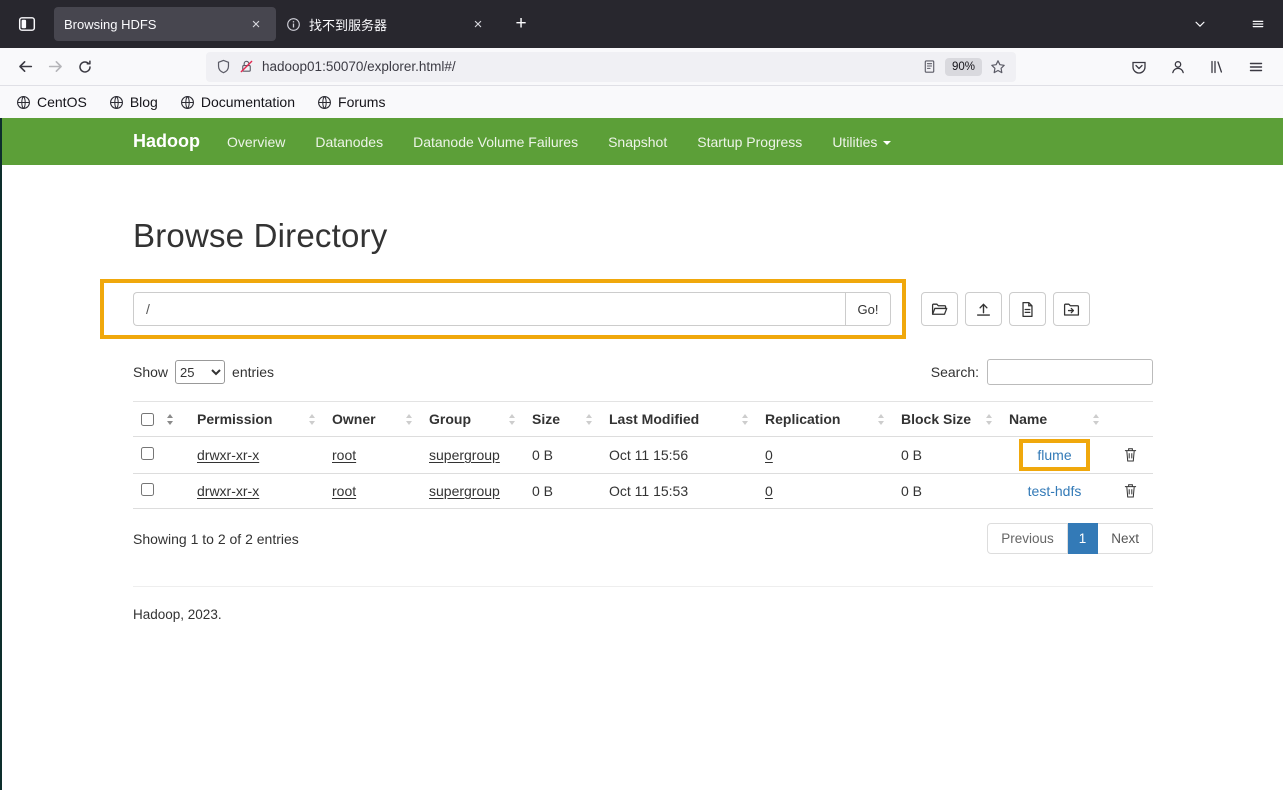  What do you see at coordinates (679, 419) in the screenshot?
I see `header-last-modified: Last Modified` at bounding box center [679, 419].